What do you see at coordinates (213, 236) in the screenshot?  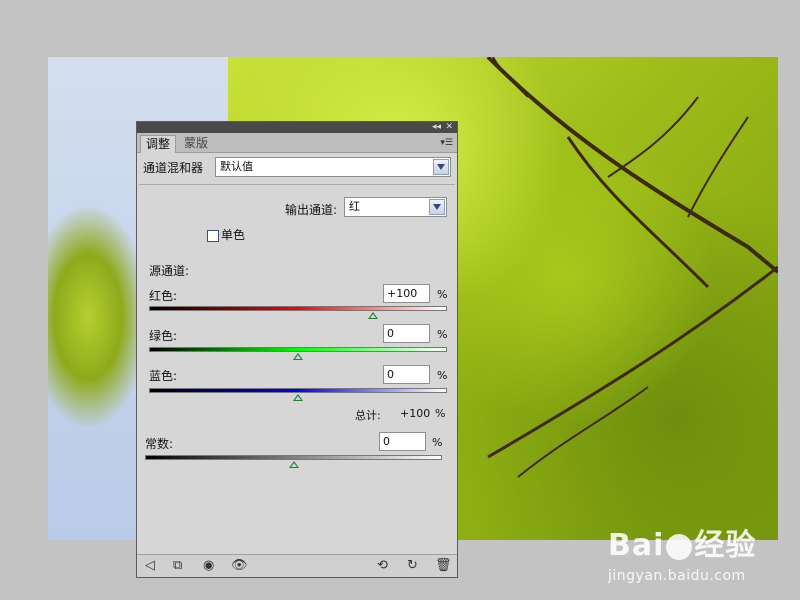 I see `monochrome-checkbox` at bounding box center [213, 236].